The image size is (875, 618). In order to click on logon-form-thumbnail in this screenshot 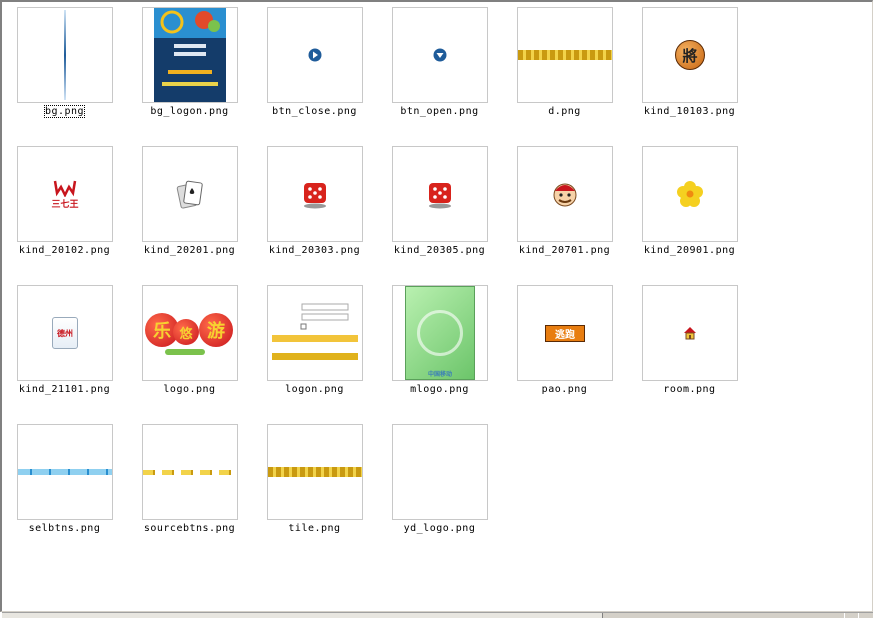, I will do `click(315, 333)`.